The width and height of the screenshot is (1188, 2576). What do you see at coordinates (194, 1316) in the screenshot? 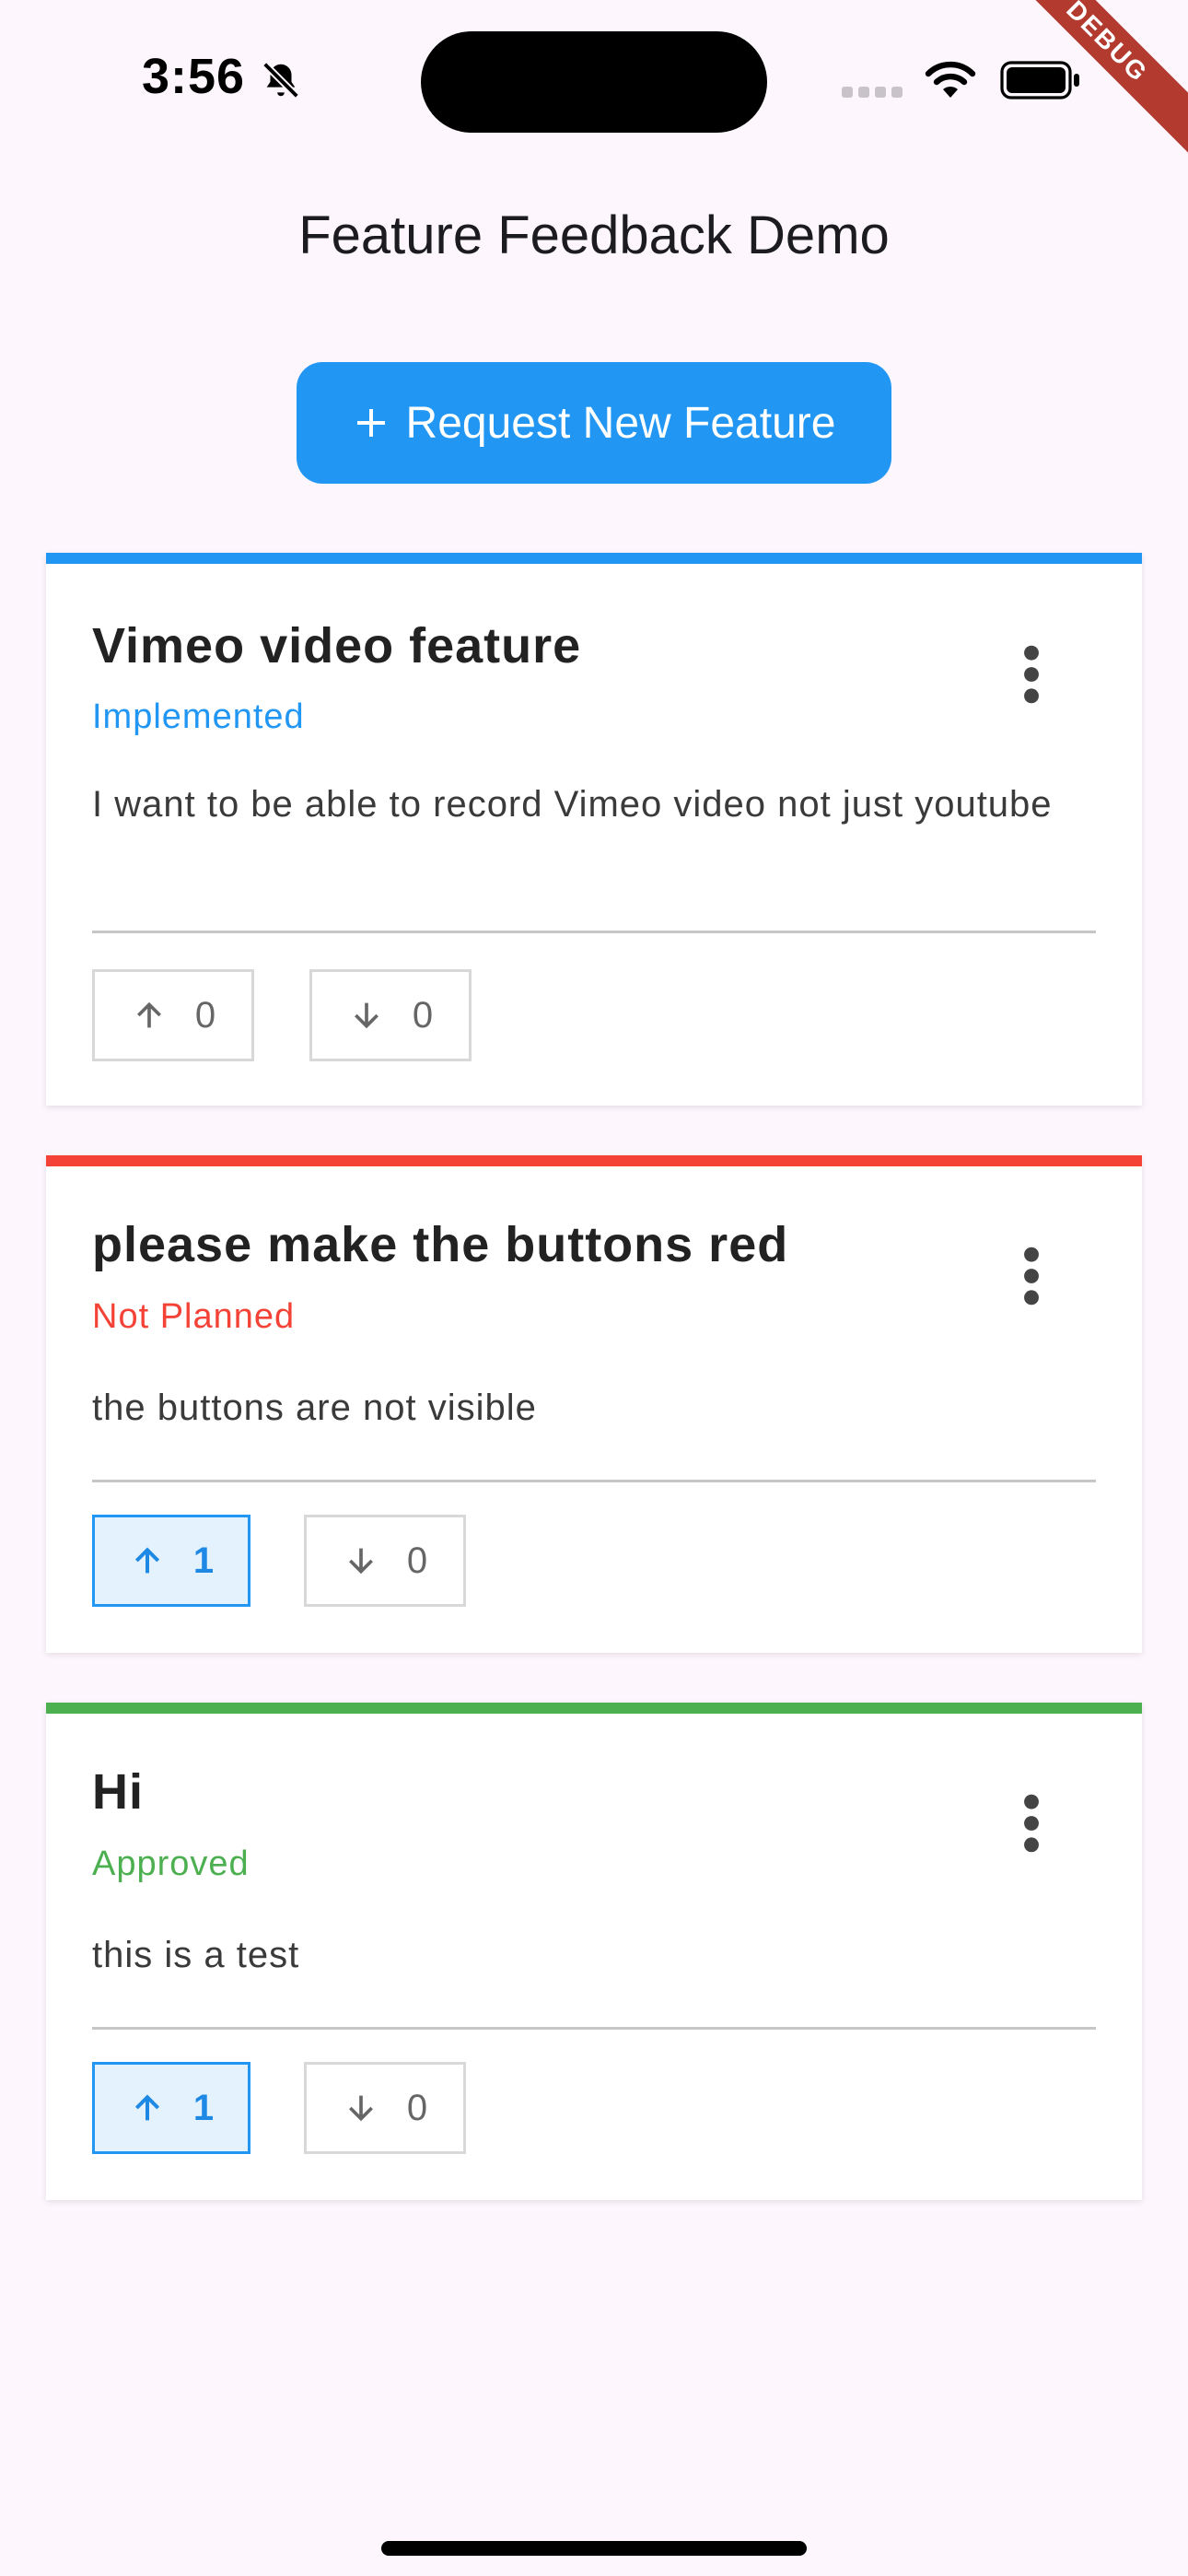
I see `status-badge: Not Planned` at bounding box center [194, 1316].